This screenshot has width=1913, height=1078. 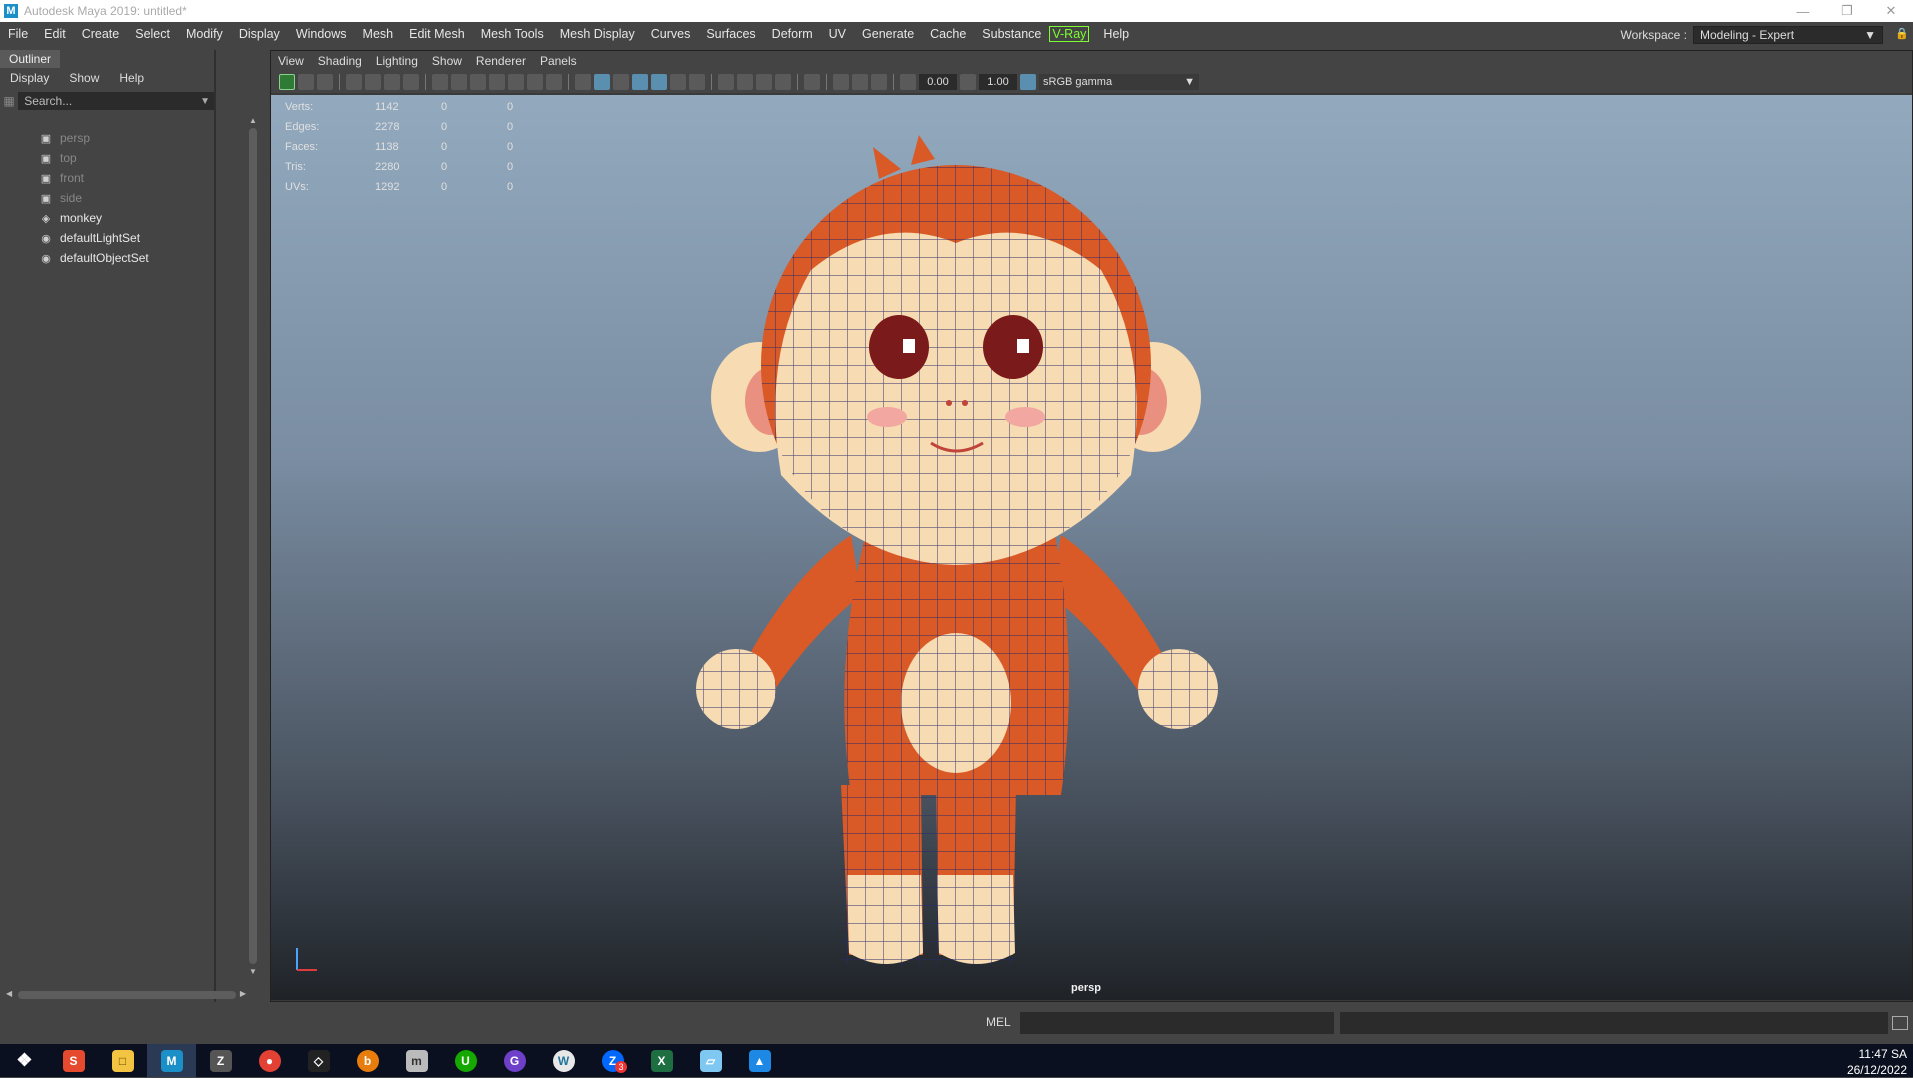 I want to click on menu-substance: Substance, so click(x=1011, y=34).